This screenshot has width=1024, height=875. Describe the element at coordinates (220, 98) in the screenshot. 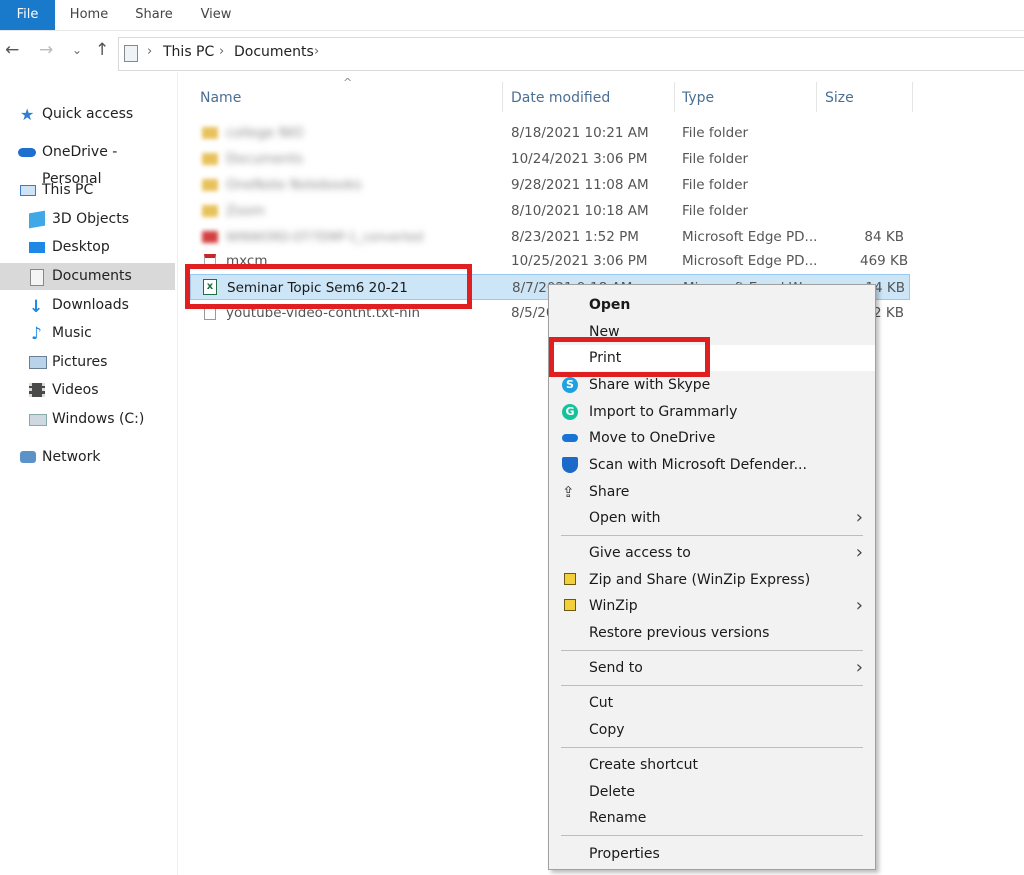

I see `column-header-name: Name` at that location.